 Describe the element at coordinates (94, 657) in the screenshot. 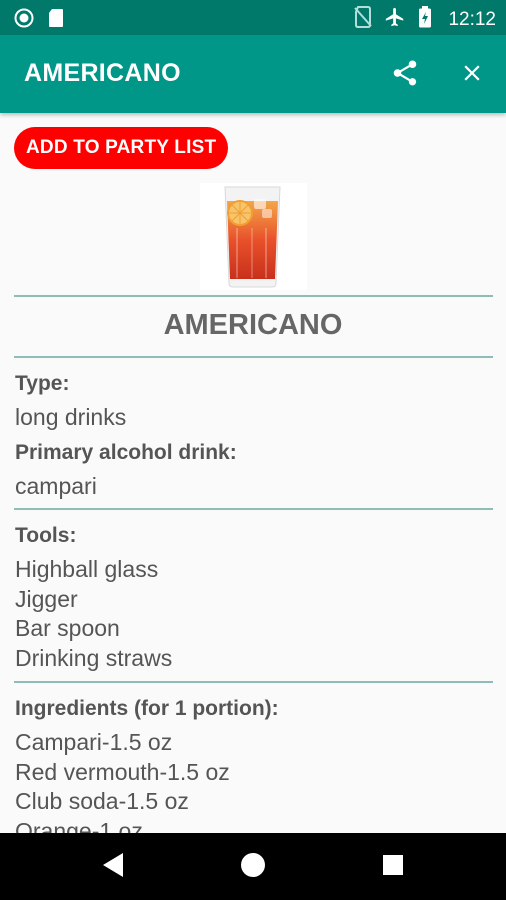

I see `list-item: Drinking straws` at that location.